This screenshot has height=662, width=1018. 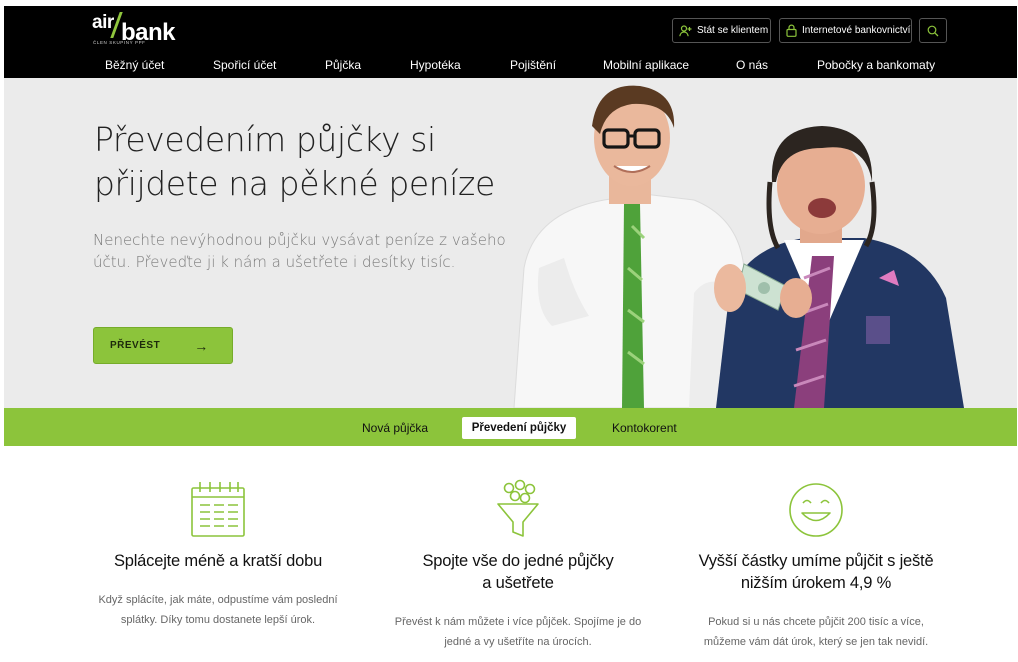 I want to click on nav-item-current-account: Běžný účet, so click(x=134, y=65).